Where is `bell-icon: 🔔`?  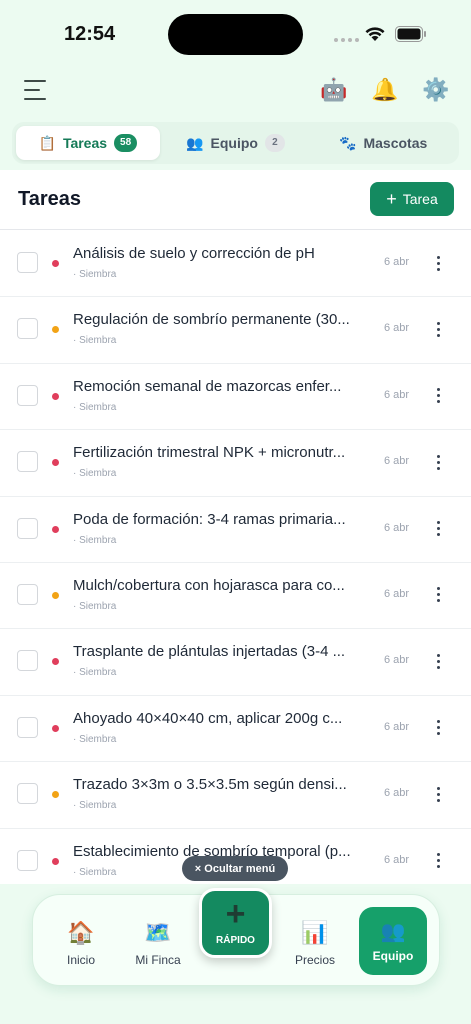
bell-icon: 🔔 is located at coordinates (385, 90).